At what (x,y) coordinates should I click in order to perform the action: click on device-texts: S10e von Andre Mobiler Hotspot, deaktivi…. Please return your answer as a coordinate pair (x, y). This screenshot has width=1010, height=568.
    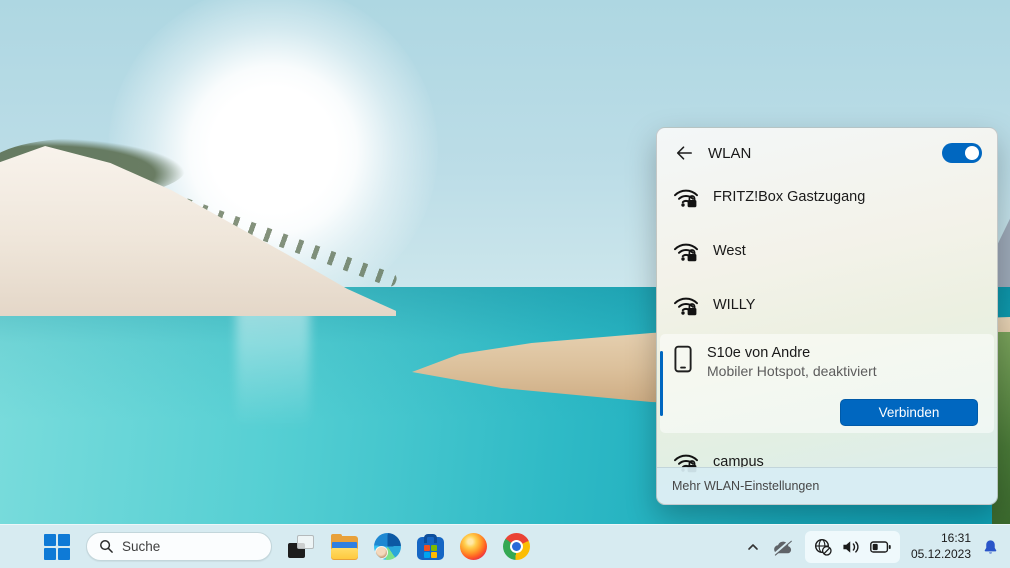
    Looking at the image, I should click on (792, 361).